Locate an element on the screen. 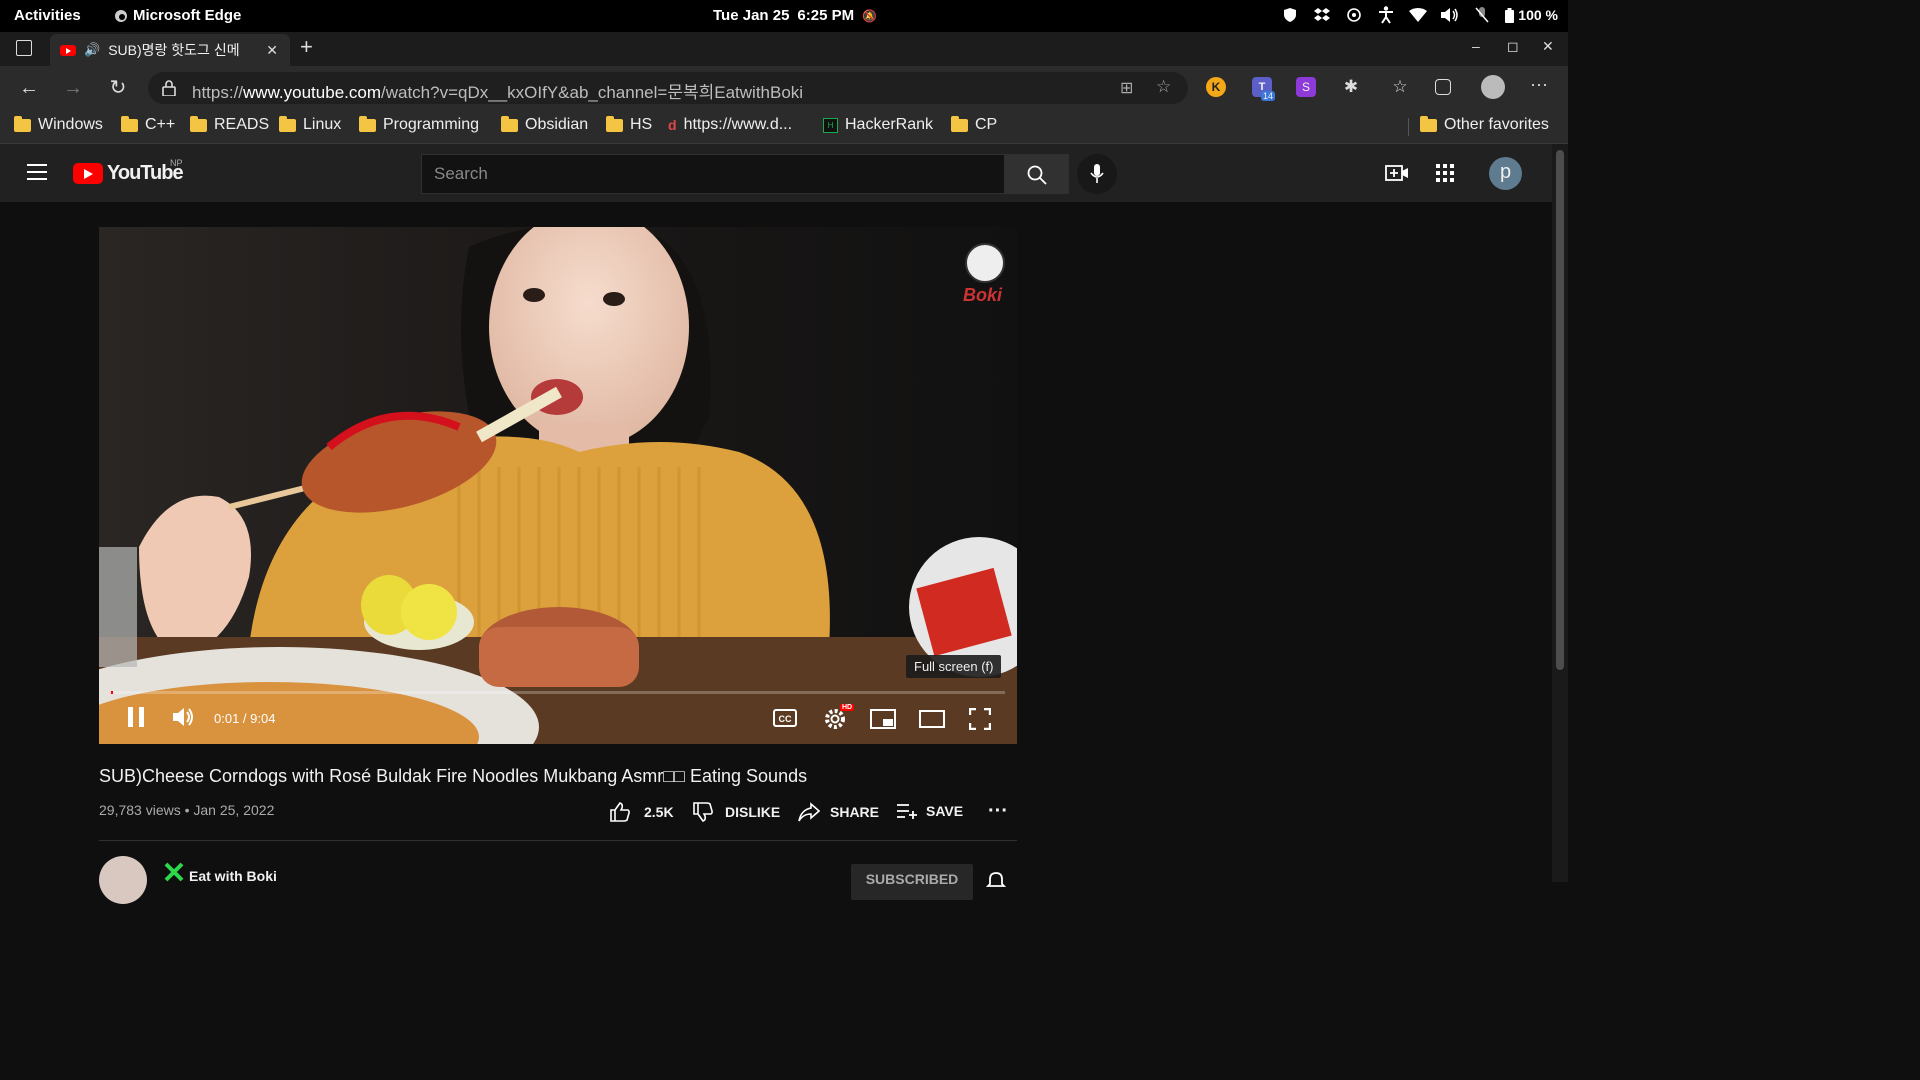 This screenshot has height=1080, width=1920. back-button: ← is located at coordinates (29, 88).